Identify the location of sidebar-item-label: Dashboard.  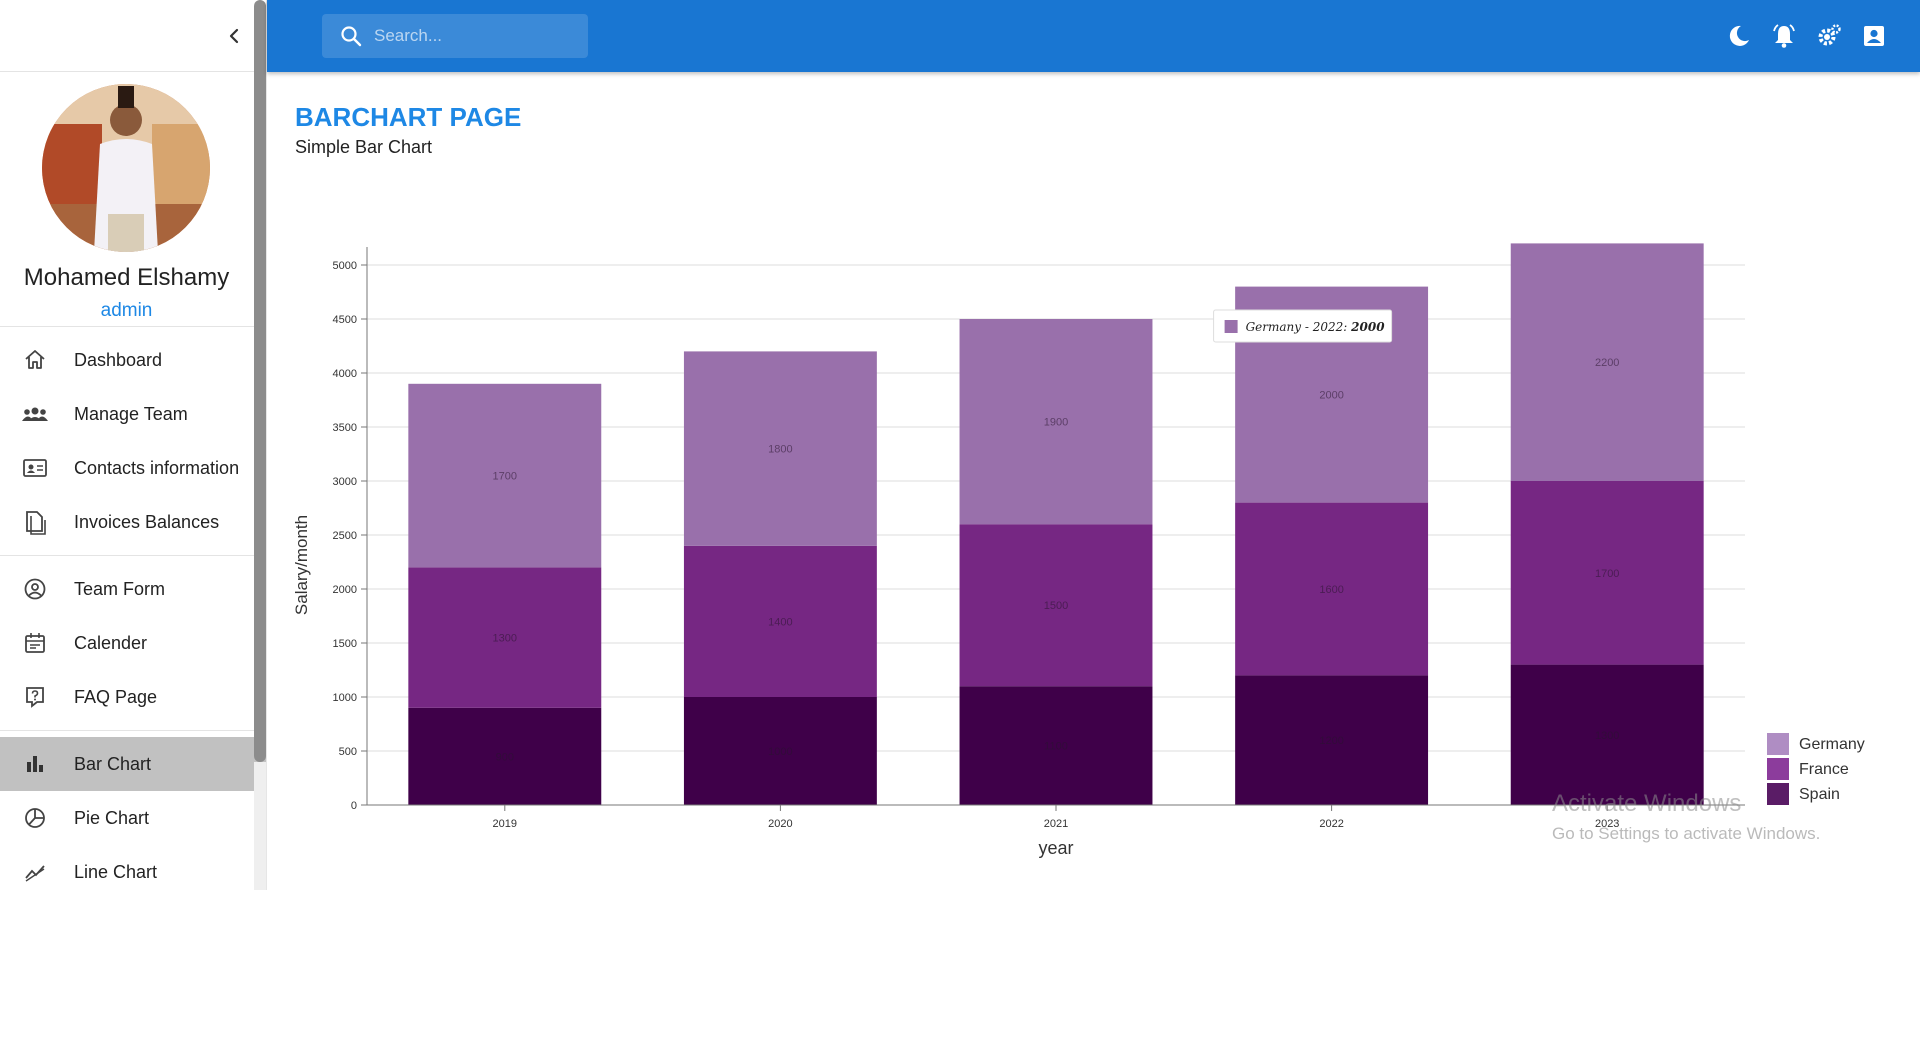
(118, 359).